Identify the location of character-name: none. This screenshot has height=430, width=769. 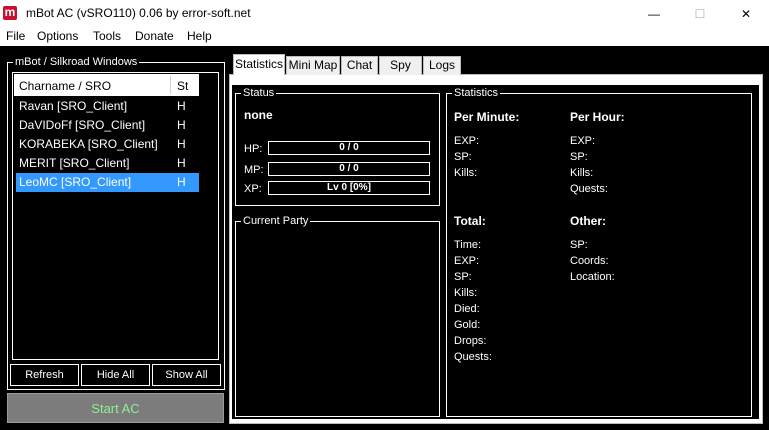
(258, 115).